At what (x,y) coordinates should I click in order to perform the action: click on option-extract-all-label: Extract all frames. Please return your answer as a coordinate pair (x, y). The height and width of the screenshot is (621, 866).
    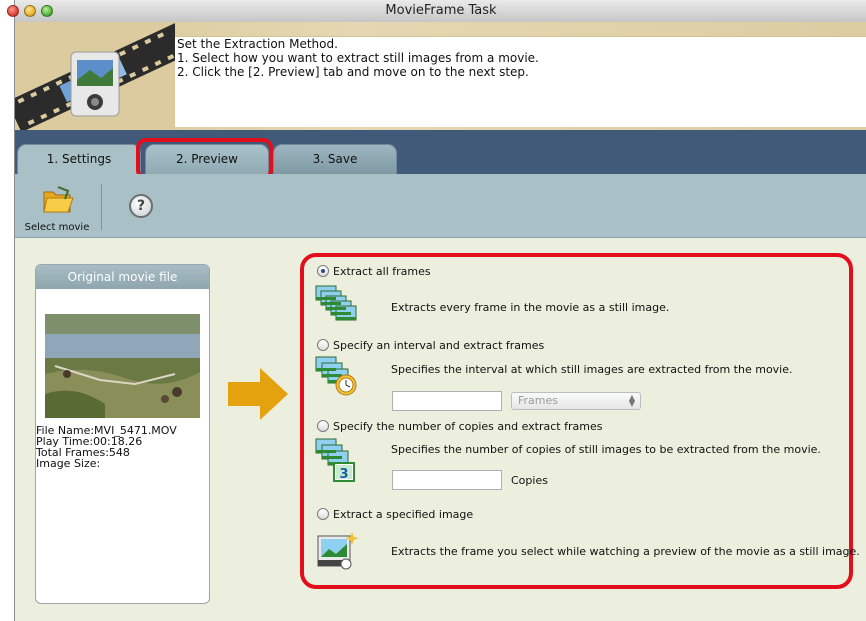
    Looking at the image, I should click on (382, 271).